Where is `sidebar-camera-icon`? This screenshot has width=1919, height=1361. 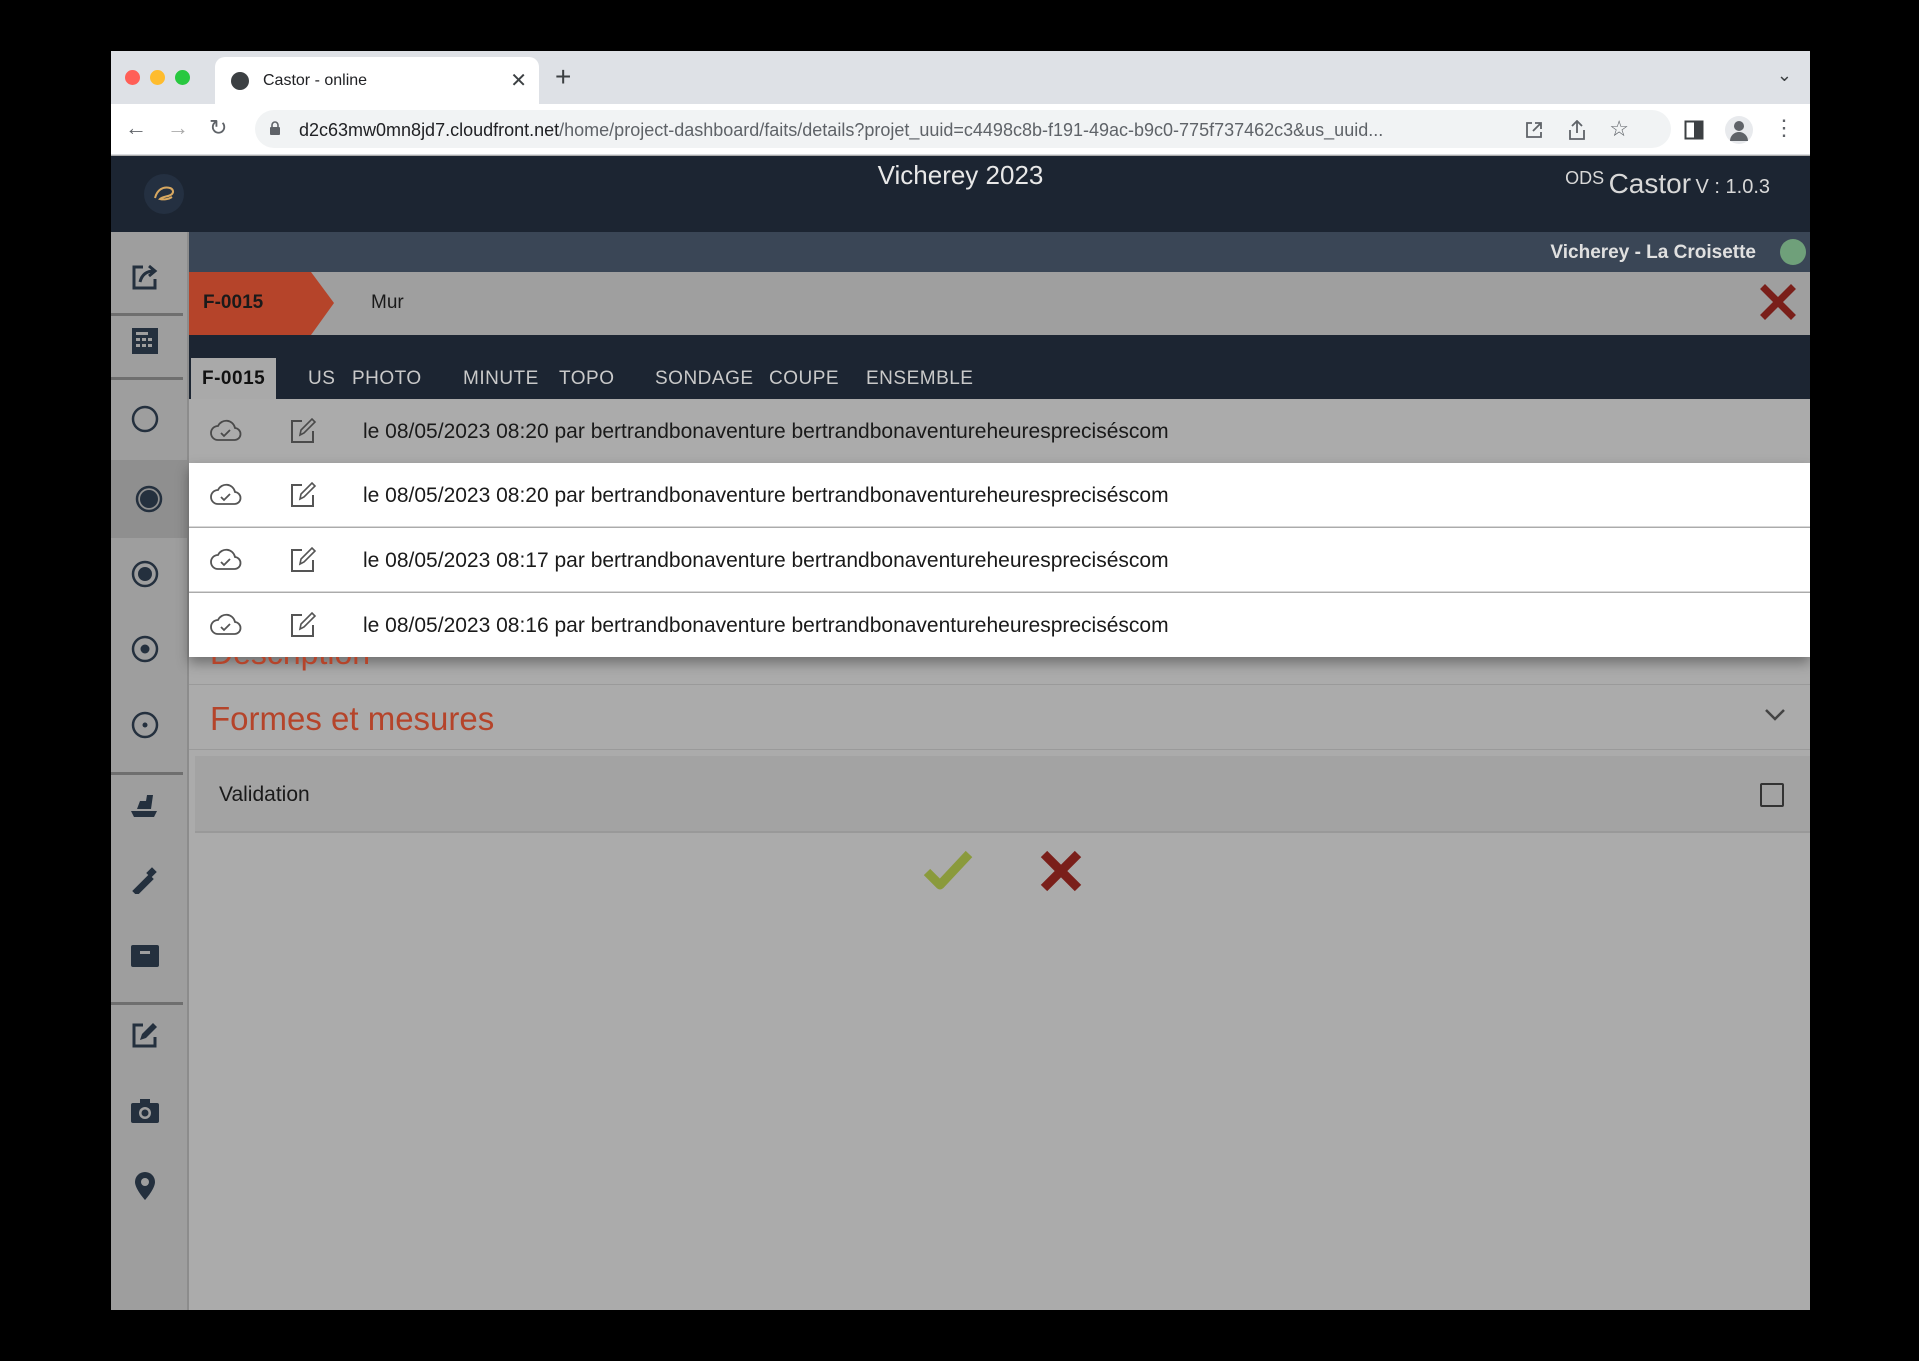
sidebar-camera-icon is located at coordinates (145, 1111).